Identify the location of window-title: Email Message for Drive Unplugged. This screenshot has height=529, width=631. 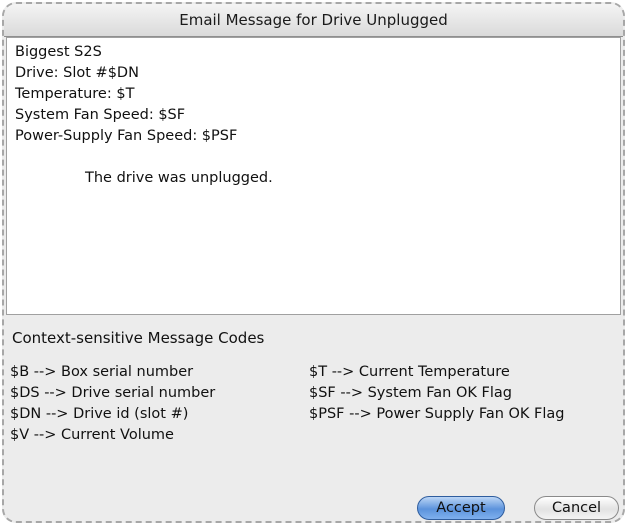
(313, 20).